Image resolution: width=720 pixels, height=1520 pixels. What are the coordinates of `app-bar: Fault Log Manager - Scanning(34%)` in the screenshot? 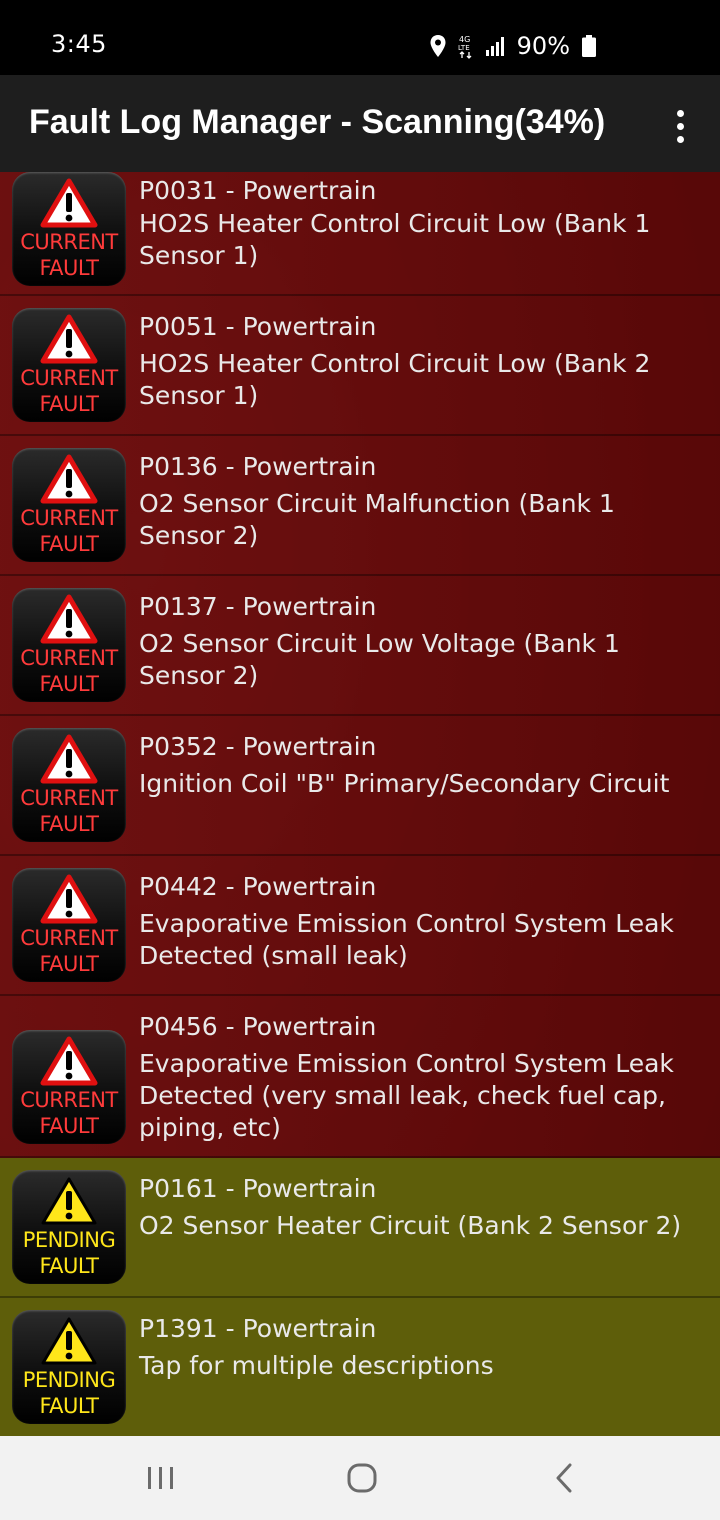 It's located at (360, 123).